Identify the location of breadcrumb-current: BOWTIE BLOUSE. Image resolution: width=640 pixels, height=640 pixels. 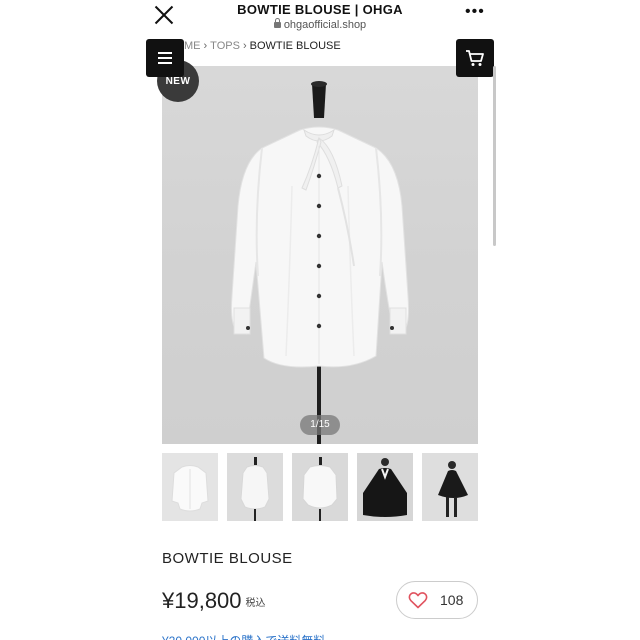
(295, 46).